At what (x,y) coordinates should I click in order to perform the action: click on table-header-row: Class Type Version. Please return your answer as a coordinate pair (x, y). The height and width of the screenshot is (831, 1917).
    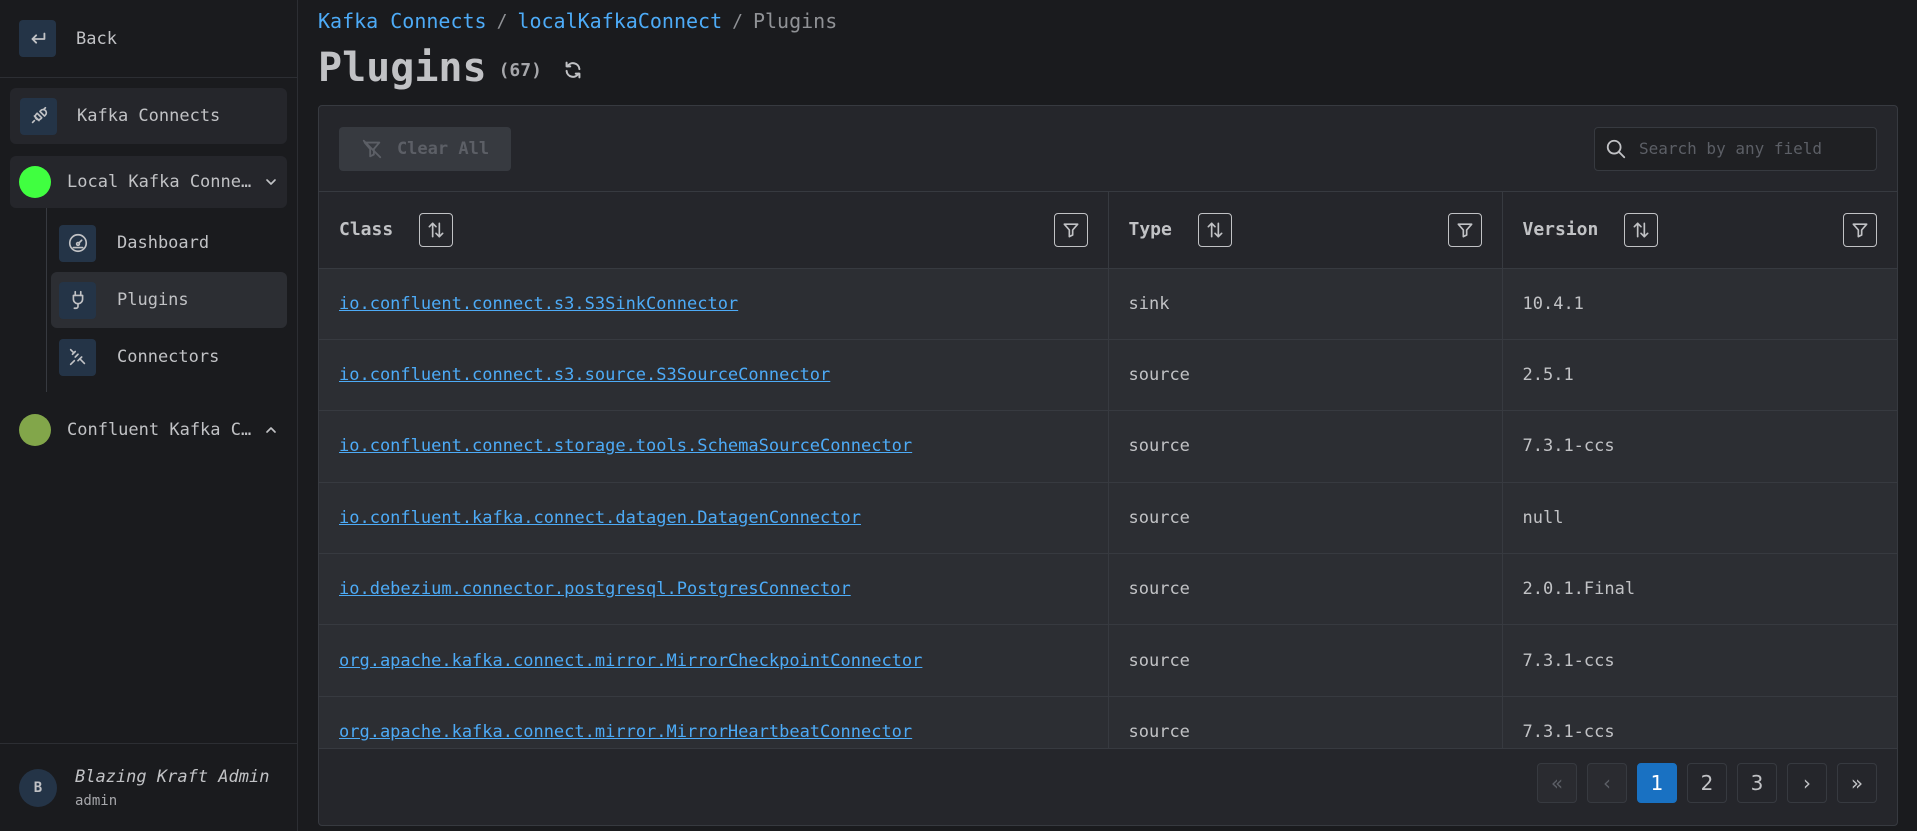
    Looking at the image, I should click on (1108, 230).